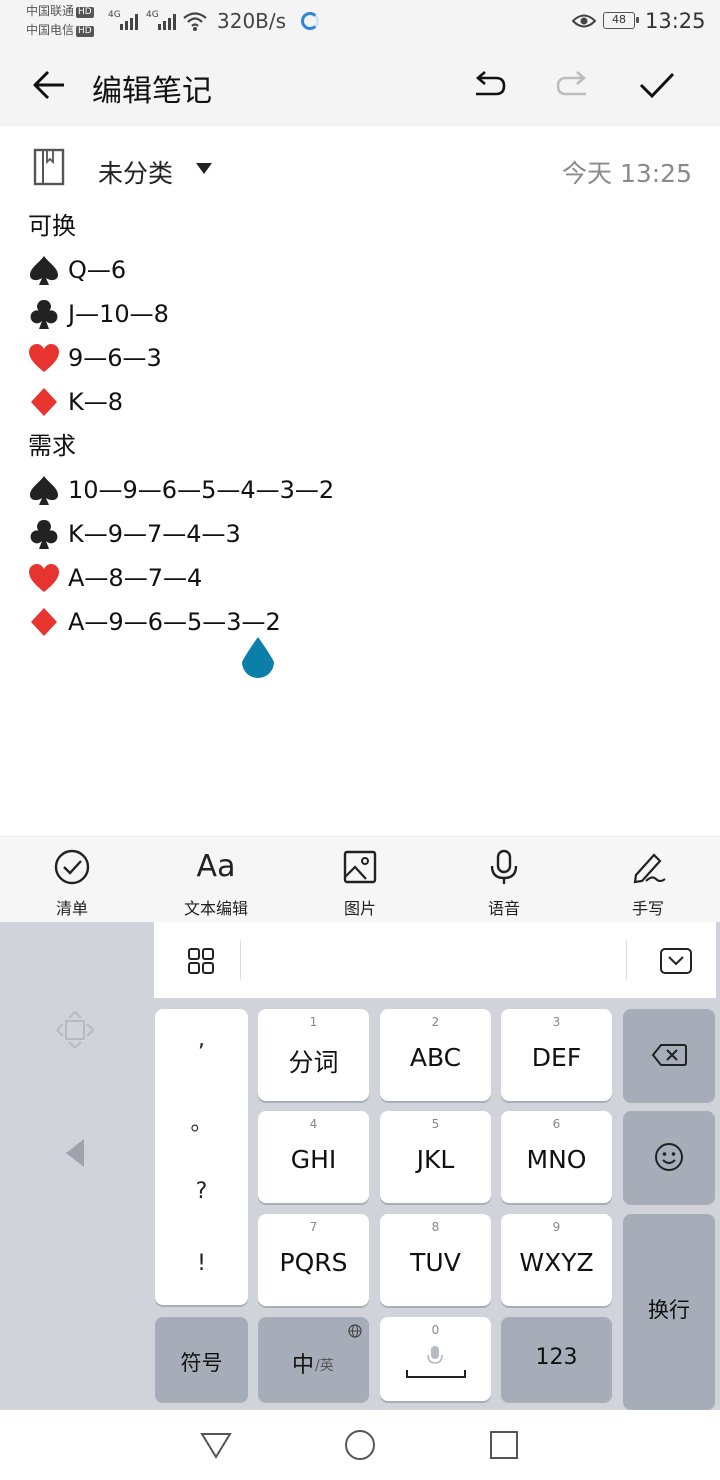  I want to click on clock: 13:25, so click(675, 21).